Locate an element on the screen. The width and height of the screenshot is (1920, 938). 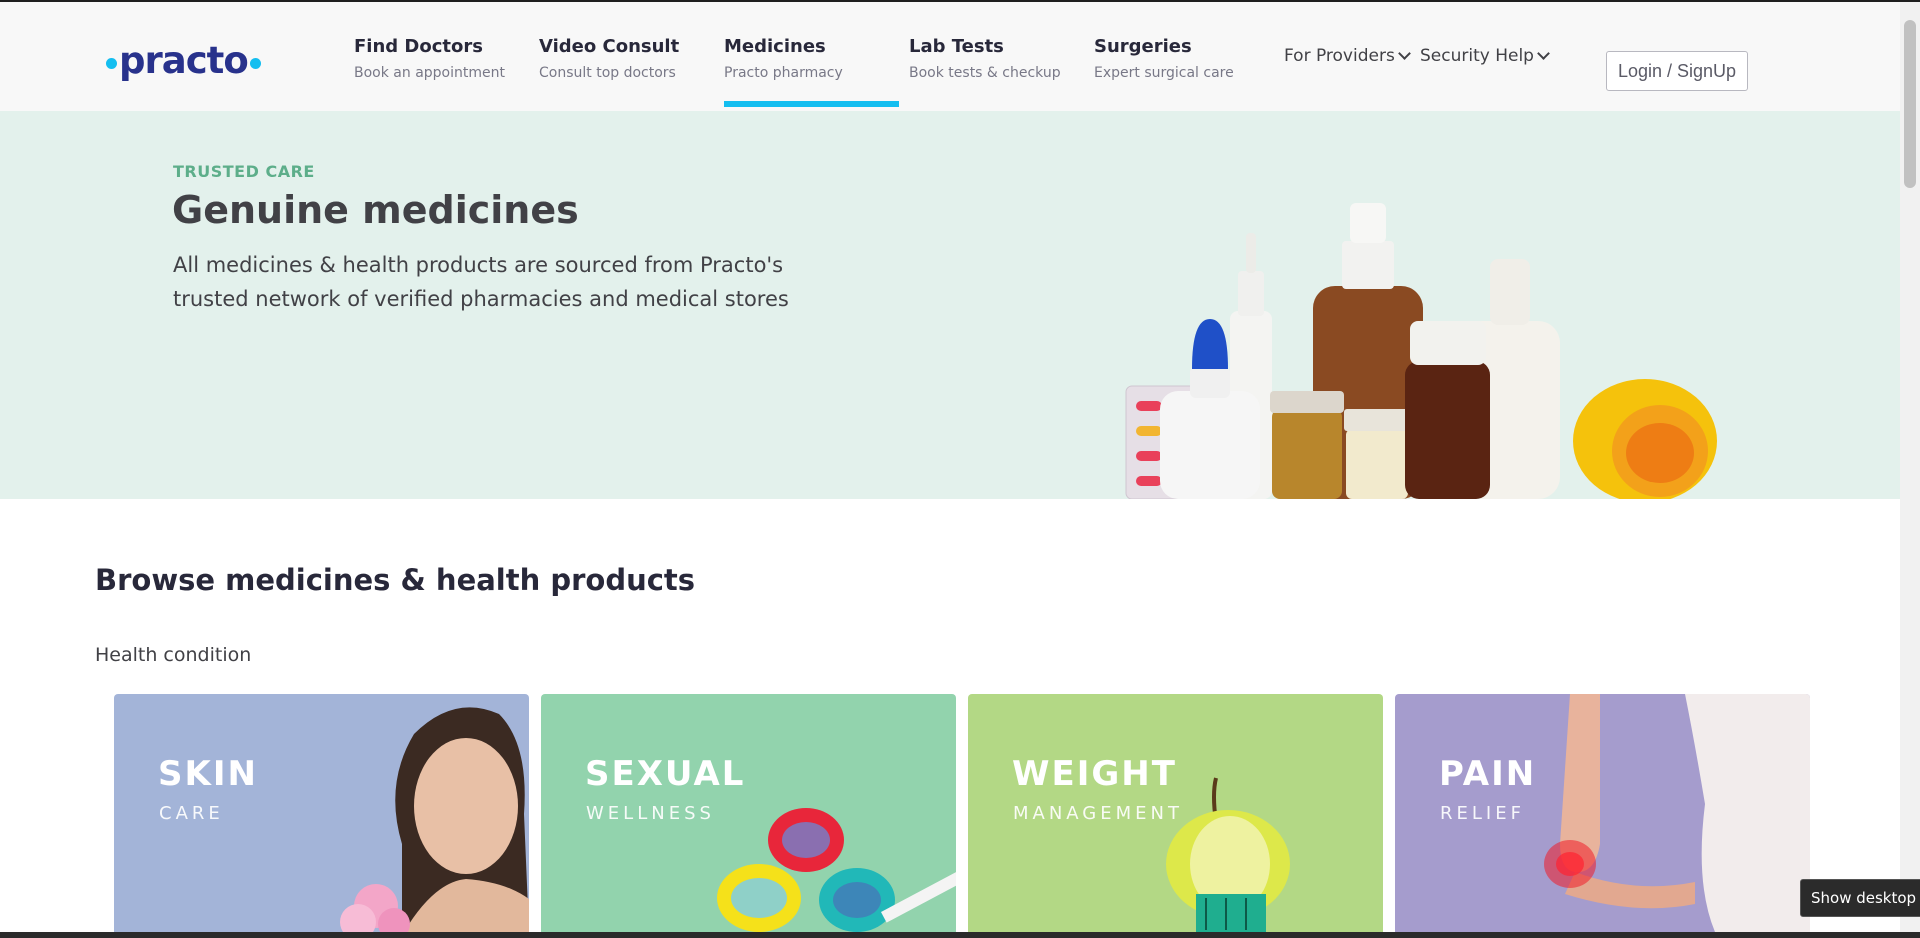
card-title: SKIN is located at coordinates (208, 774).